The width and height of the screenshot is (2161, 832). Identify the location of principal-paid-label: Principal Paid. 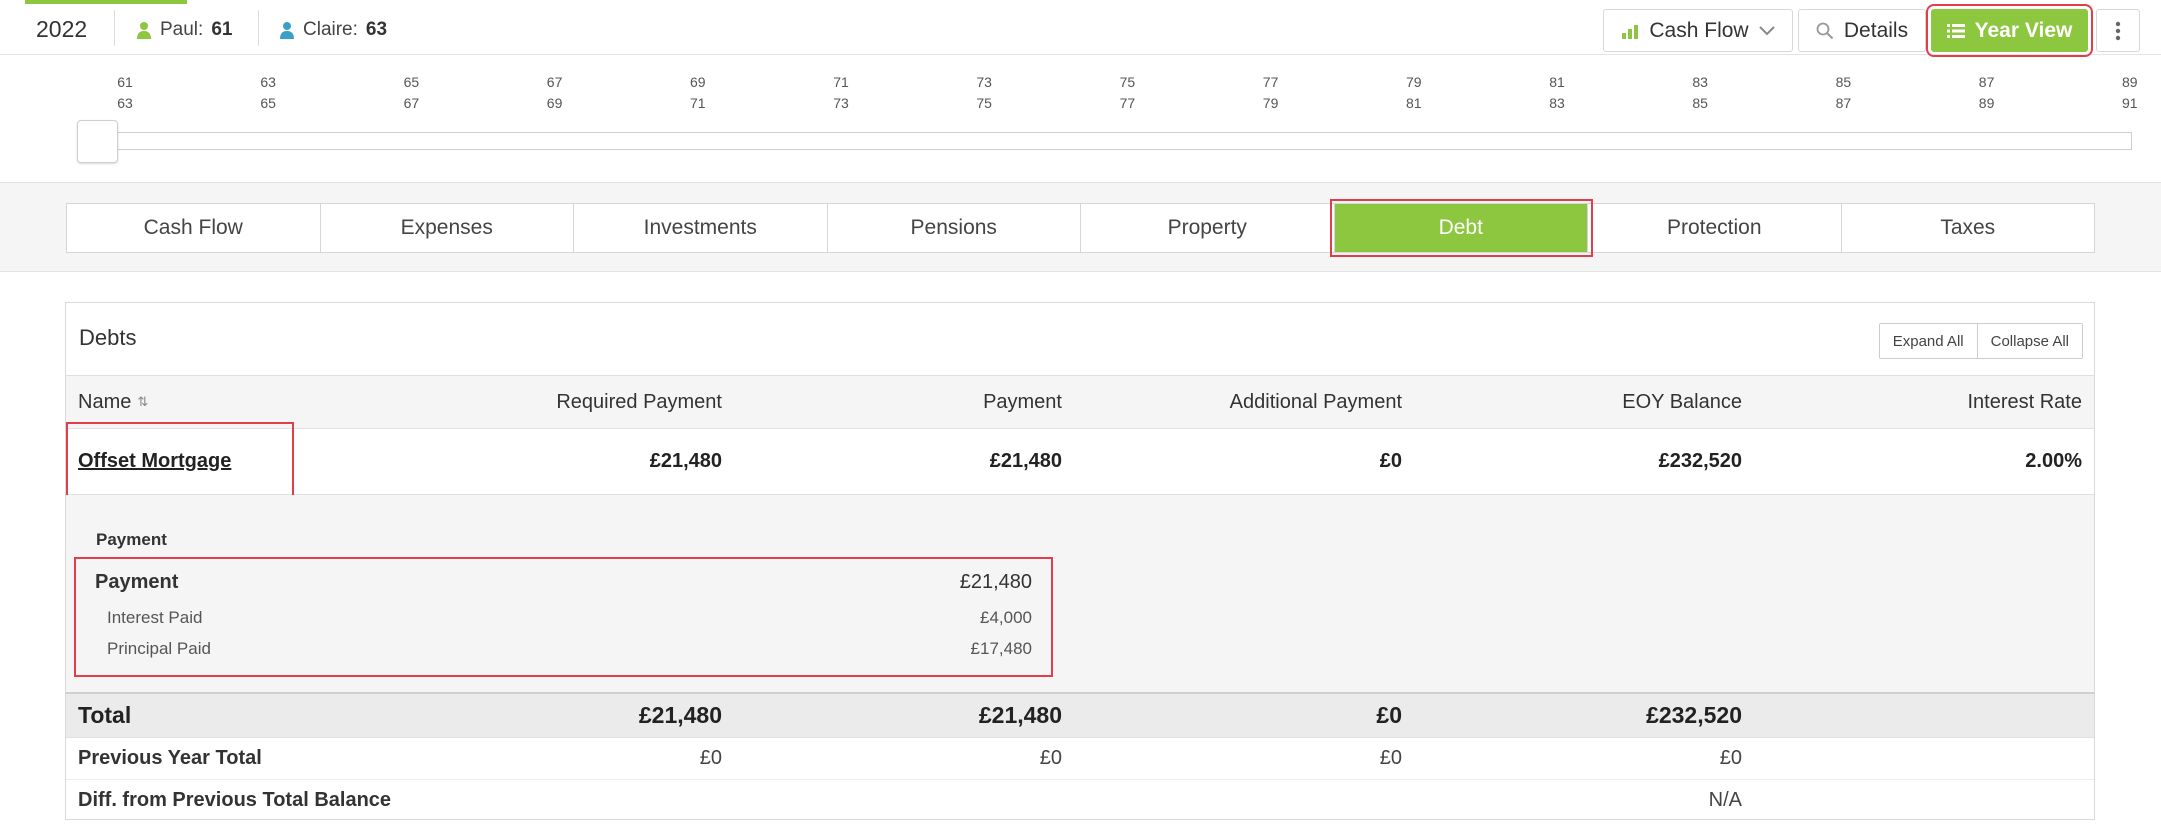
(159, 648).